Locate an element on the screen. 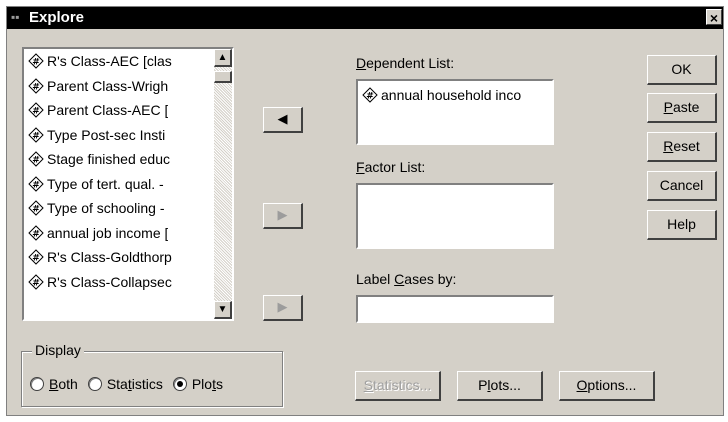  radio-statistics-label: Statistics is located at coordinates (135, 384).